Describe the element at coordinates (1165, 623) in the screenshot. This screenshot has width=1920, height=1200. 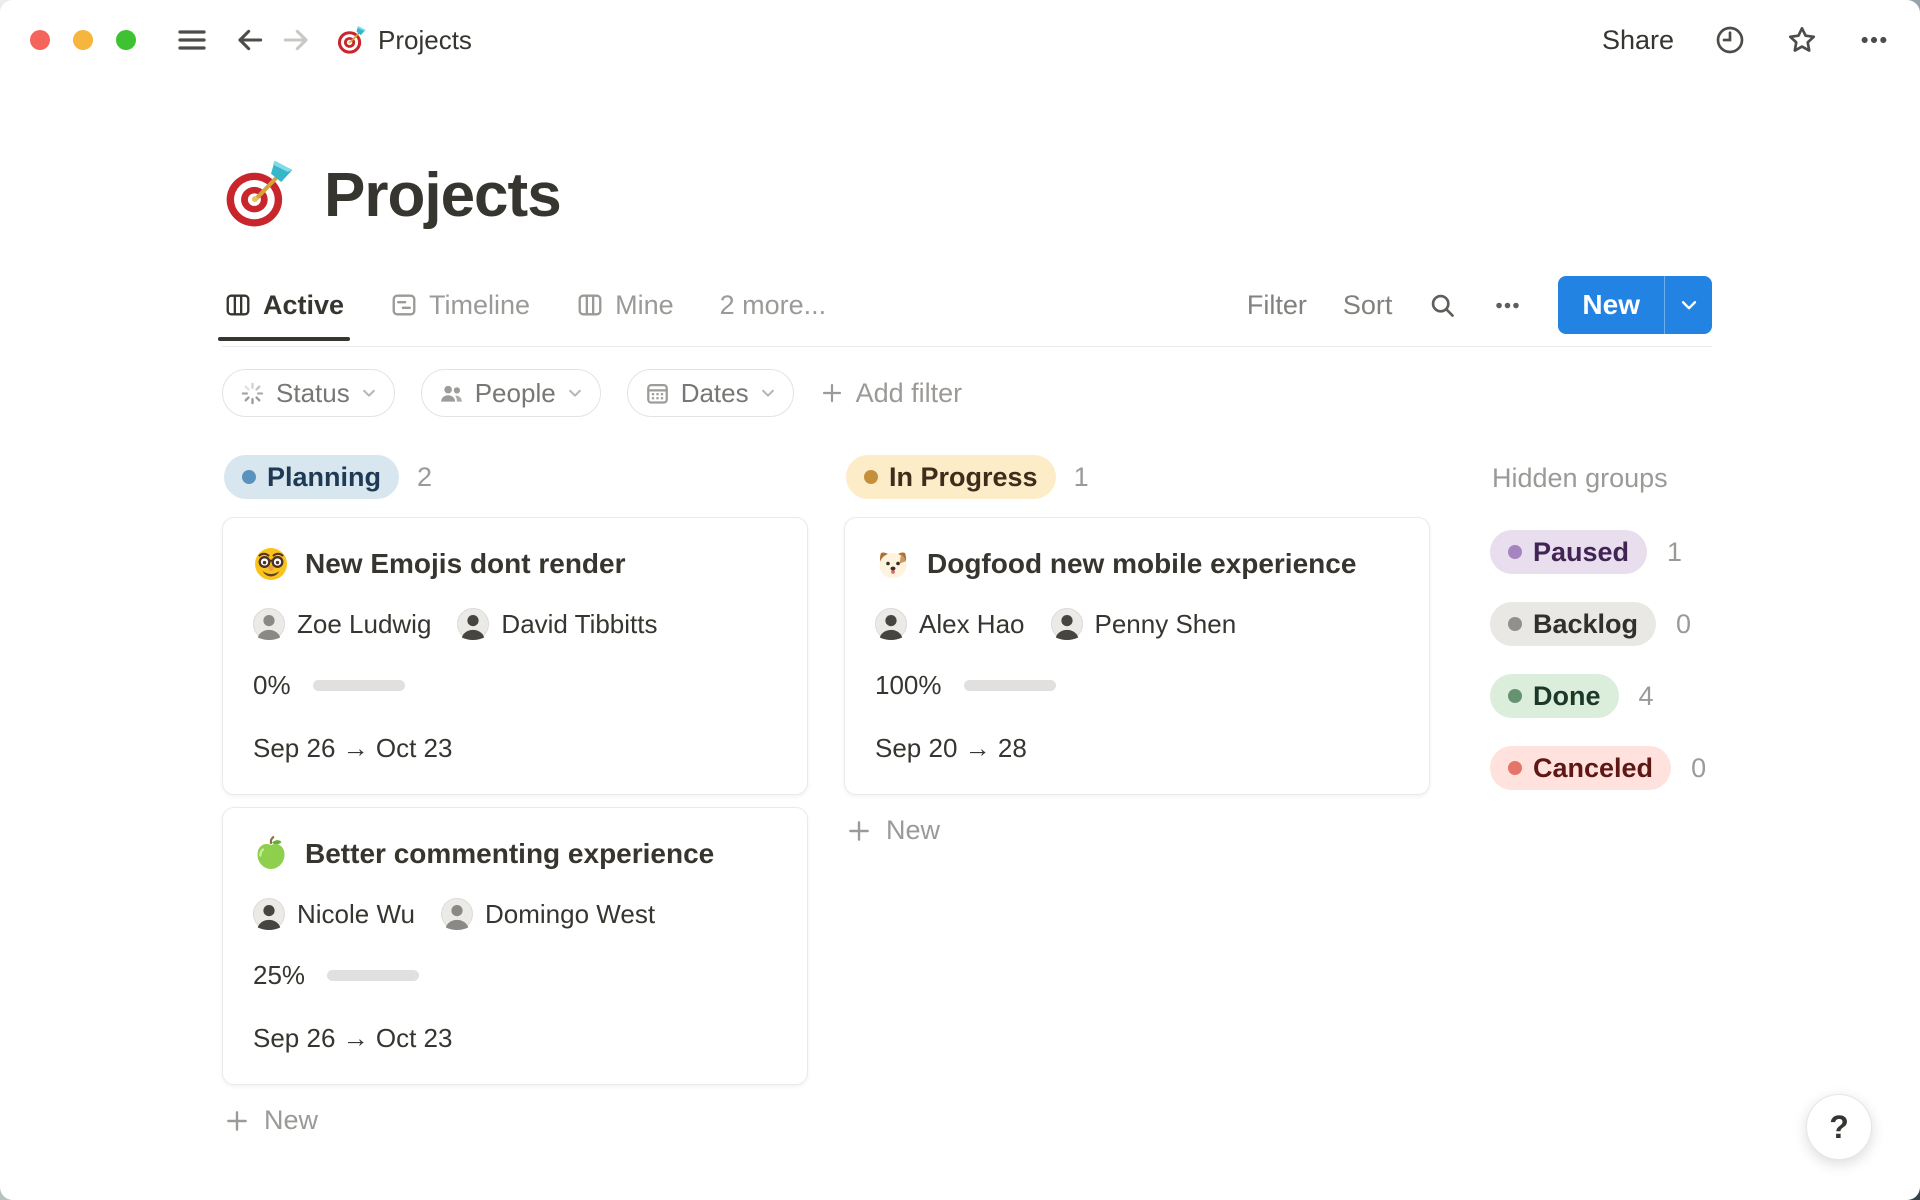
I see `assignee-name: Penny Shen` at that location.